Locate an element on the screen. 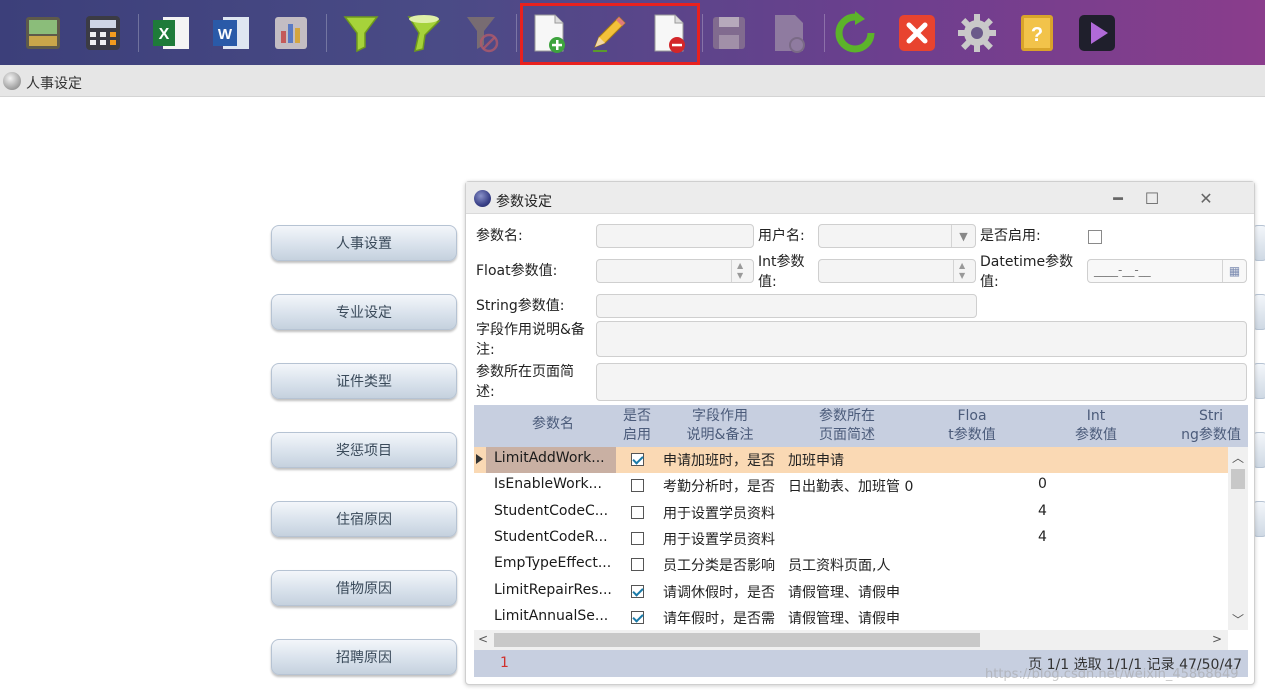 The image size is (1265, 696). cell-remark: 请年假时，是否需 is located at coordinates (723, 618).